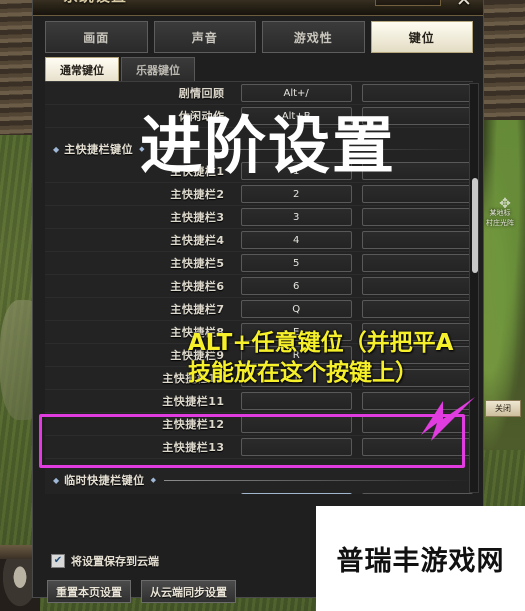  Describe the element at coordinates (500, 213) in the screenshot. I see `poi-label-text: 某地标` at that location.